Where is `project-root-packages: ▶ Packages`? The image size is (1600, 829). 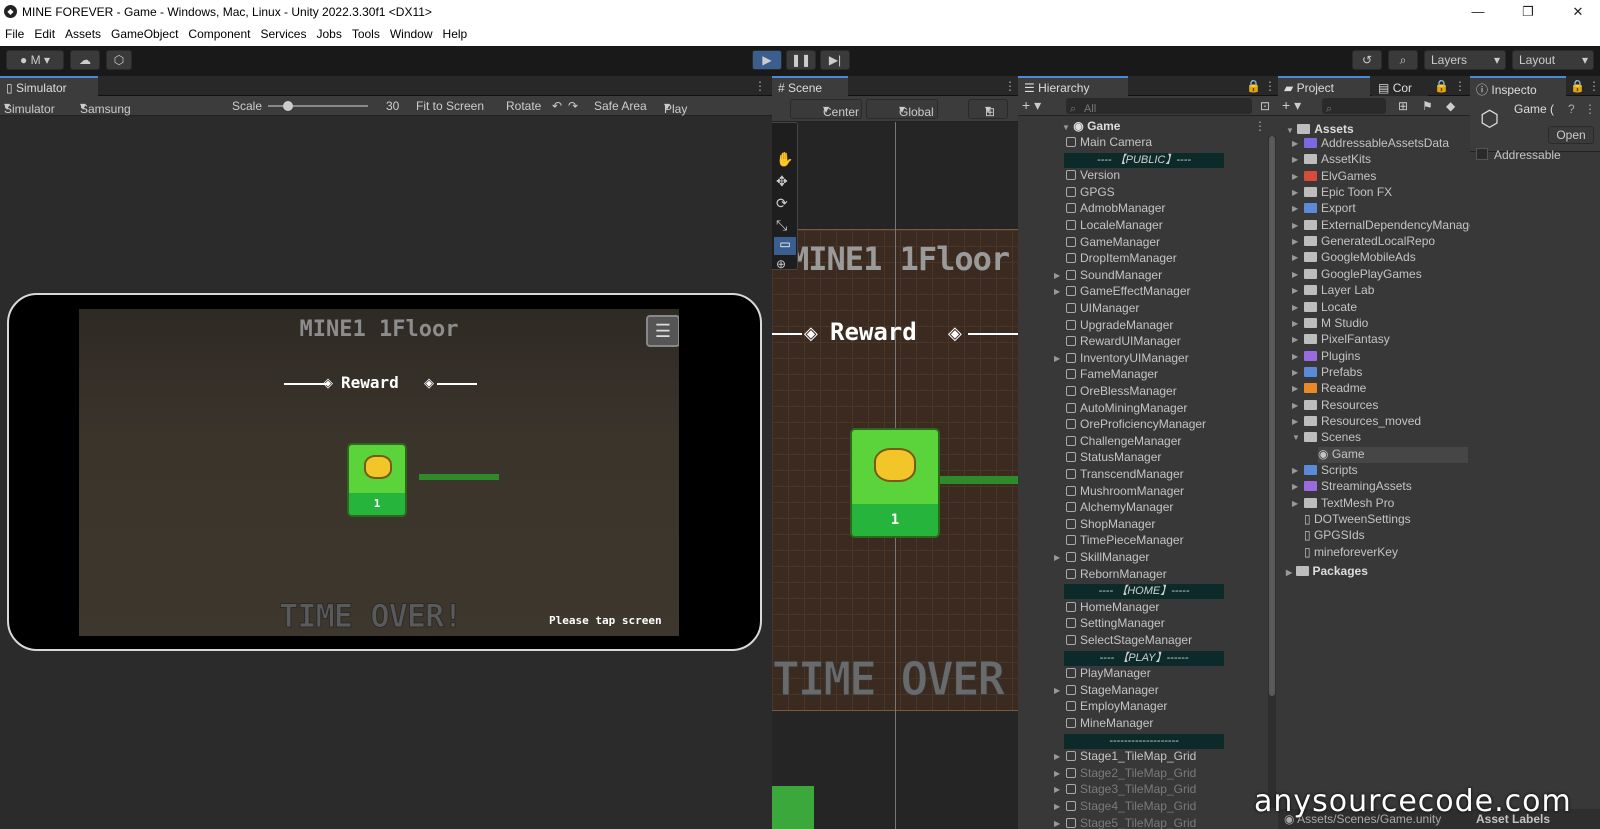
project-root-packages: ▶ Packages is located at coordinates (1327, 571).